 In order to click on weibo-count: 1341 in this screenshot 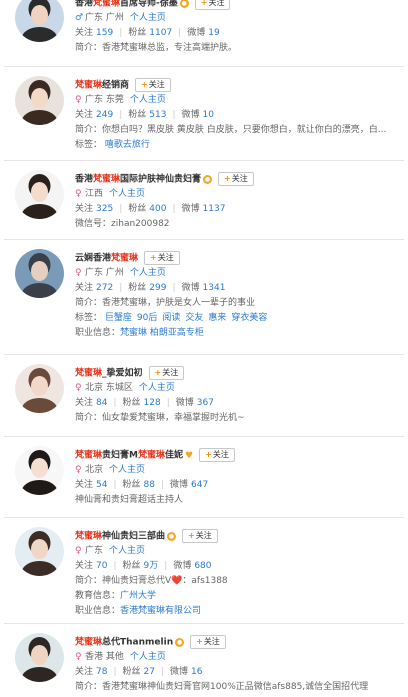, I will do `click(214, 288)`.